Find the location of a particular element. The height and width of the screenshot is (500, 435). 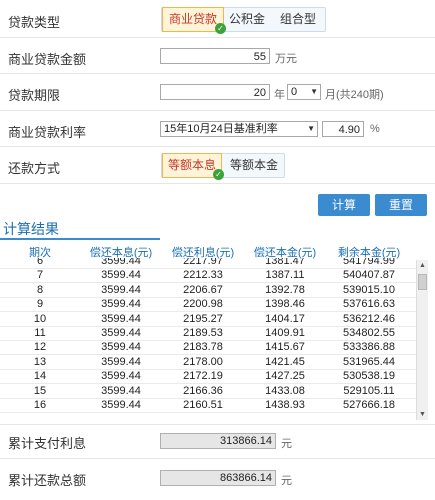

loan-months-select: 0 ▼ is located at coordinates (304, 92).